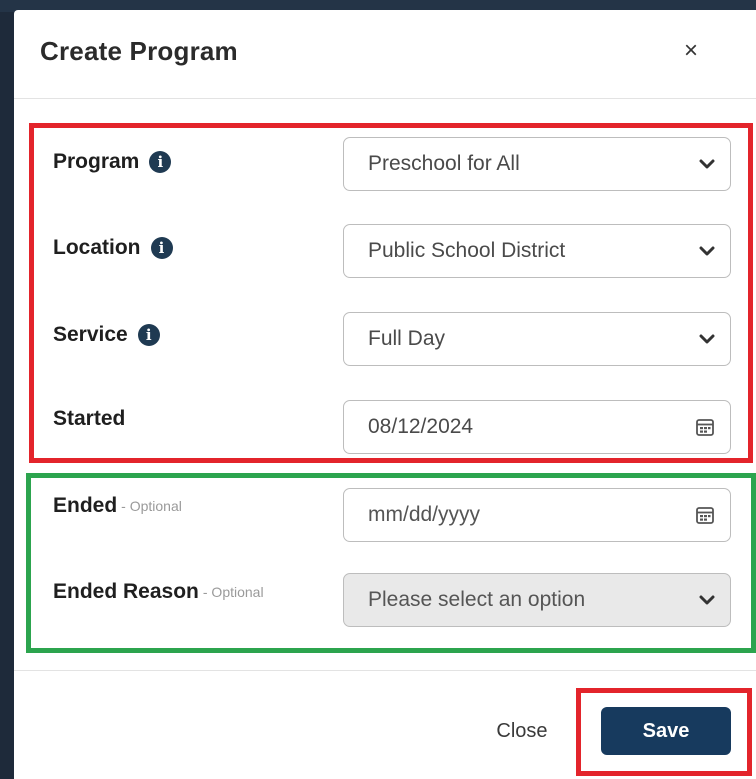 This screenshot has width=756, height=779. I want to click on ended-reason-select: Please select an option, so click(537, 600).